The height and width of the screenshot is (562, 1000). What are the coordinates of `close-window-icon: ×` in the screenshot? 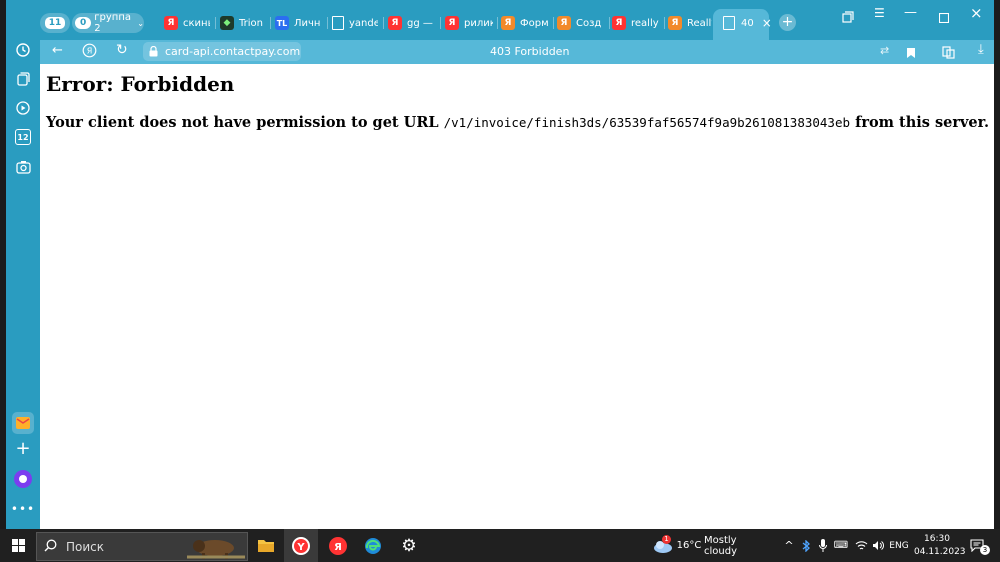 It's located at (976, 13).